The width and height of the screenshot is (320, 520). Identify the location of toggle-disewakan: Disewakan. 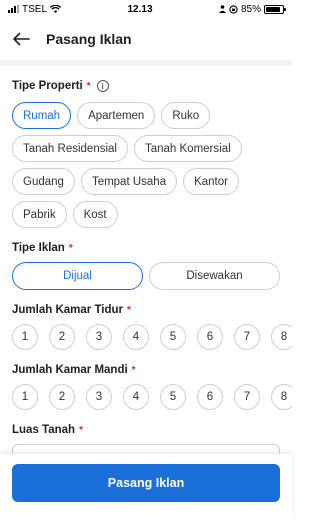
(214, 276).